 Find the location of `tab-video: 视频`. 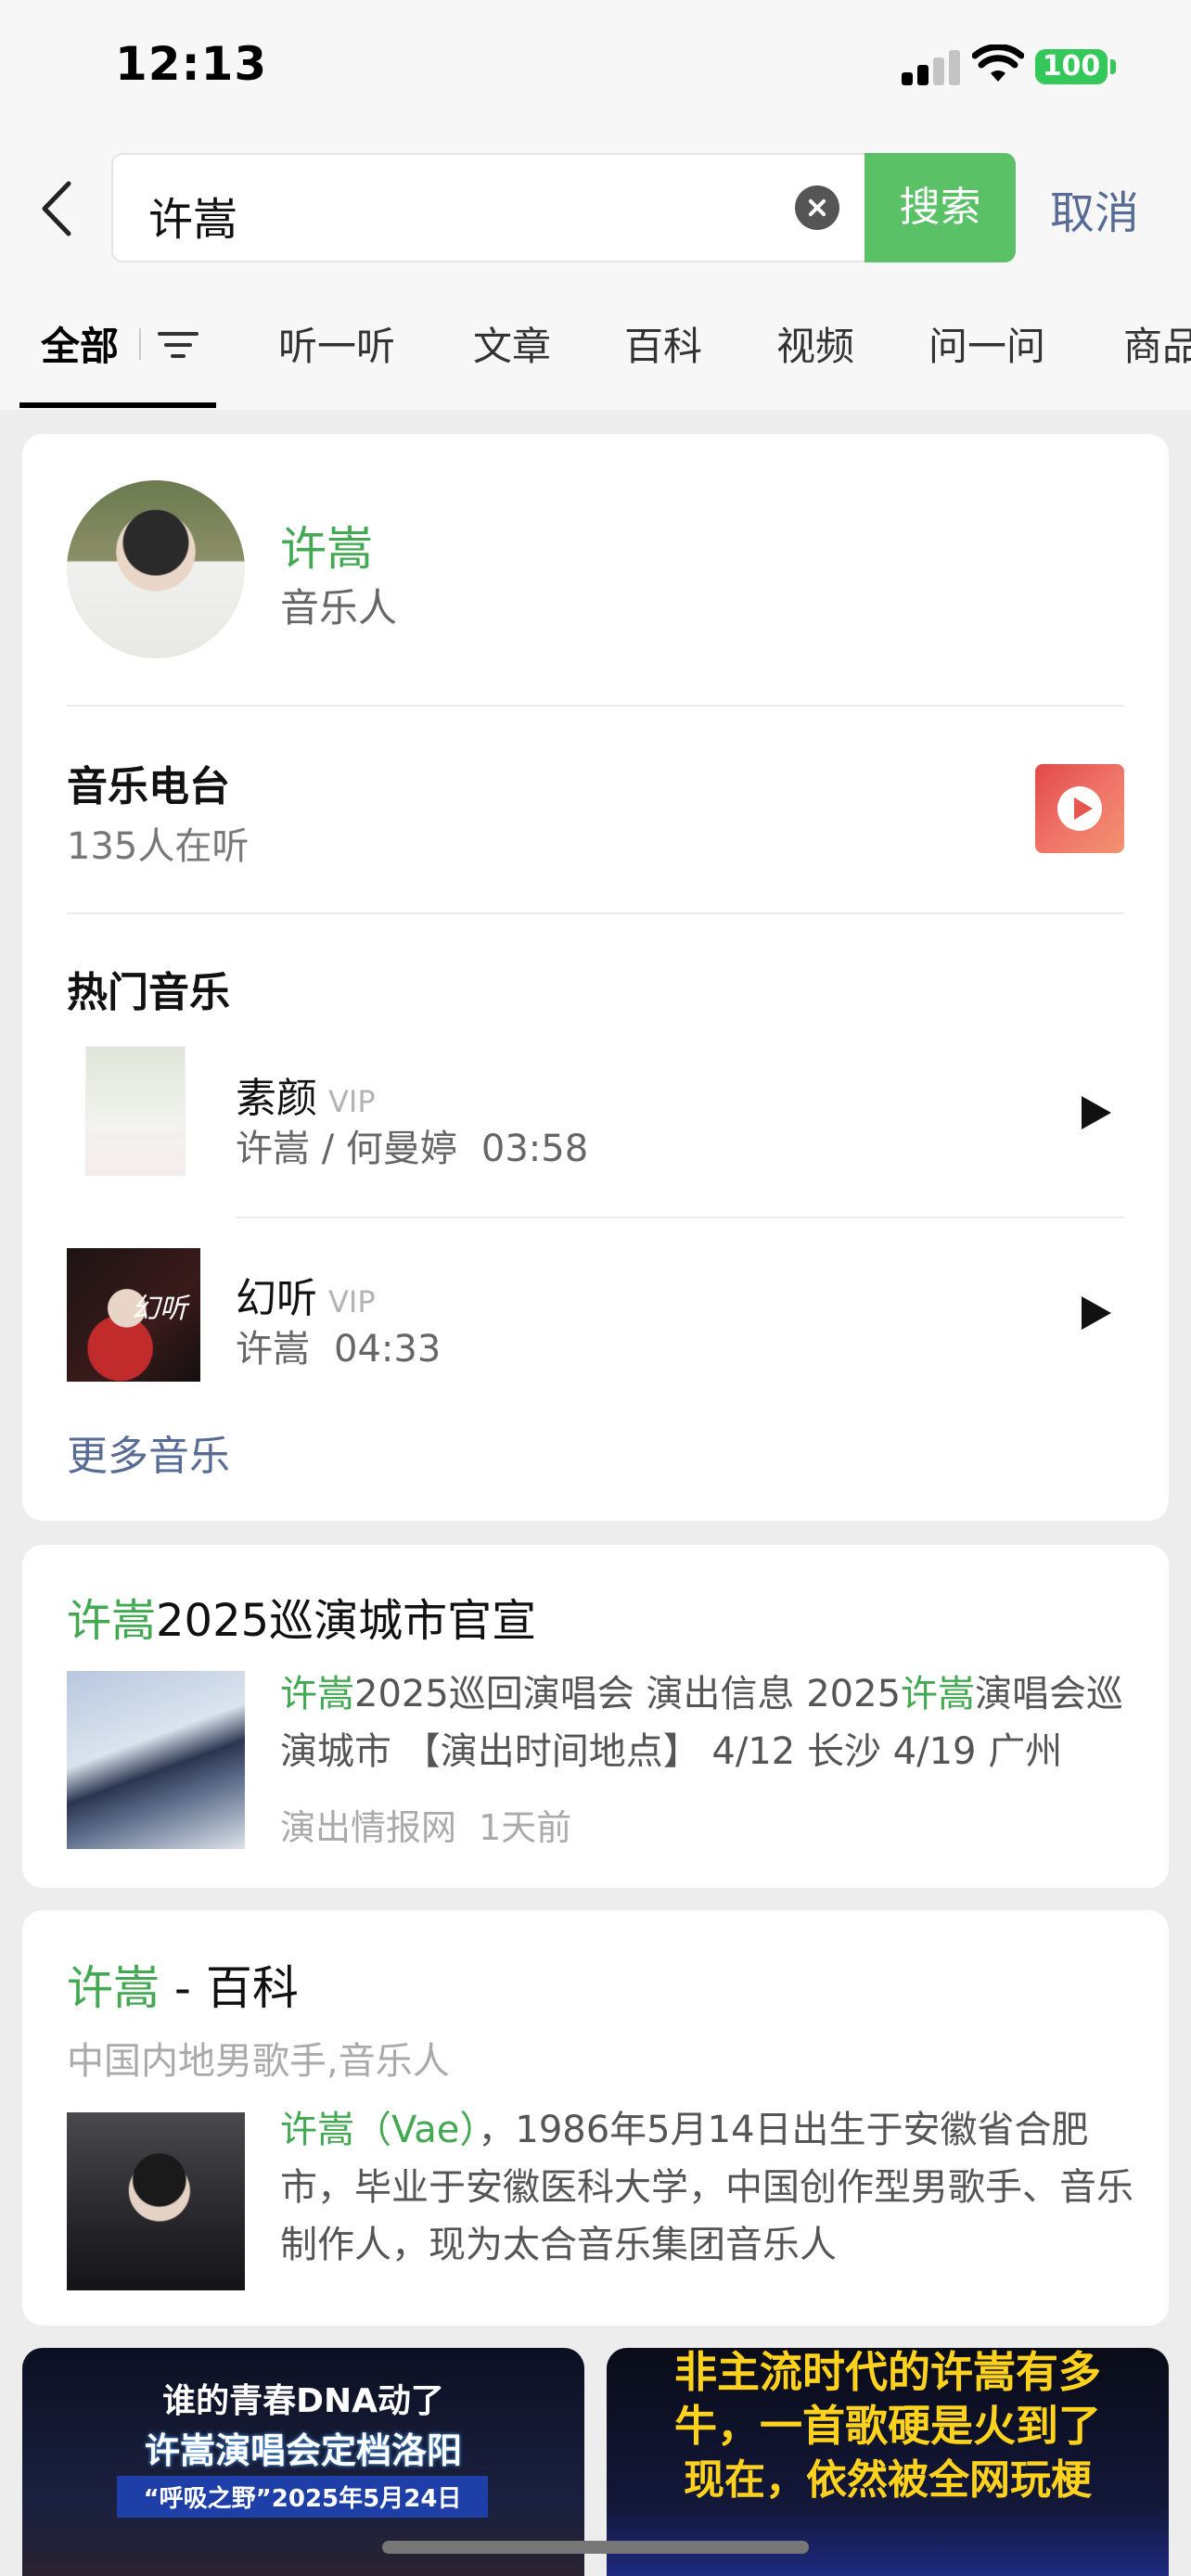

tab-video: 视频 is located at coordinates (815, 343).